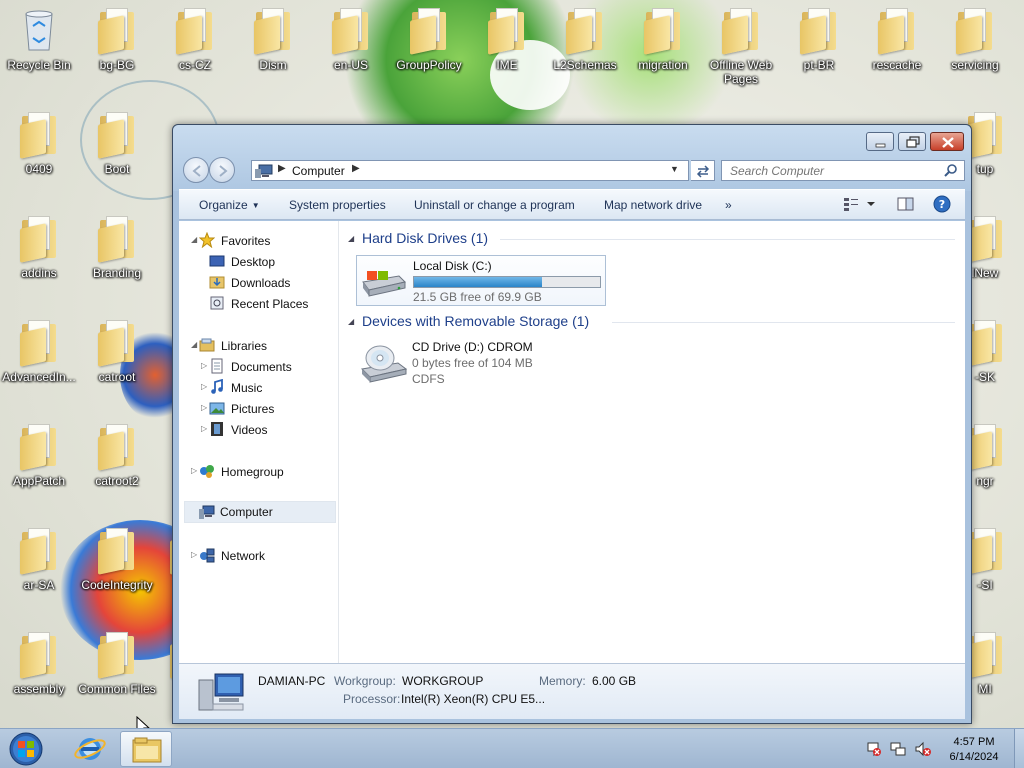  I want to click on forward-button, so click(222, 170).